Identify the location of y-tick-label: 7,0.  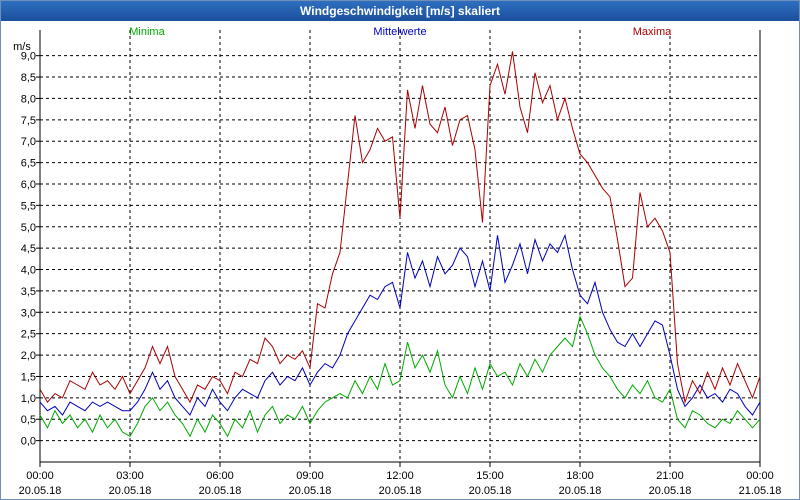
(28, 142).